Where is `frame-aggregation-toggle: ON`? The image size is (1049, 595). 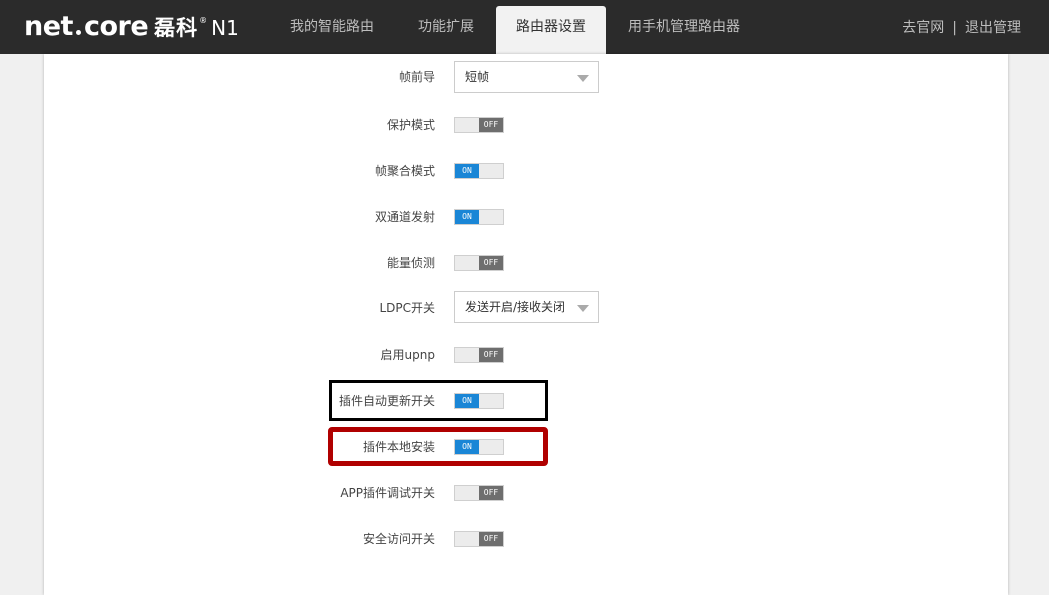
frame-aggregation-toggle: ON is located at coordinates (479, 171).